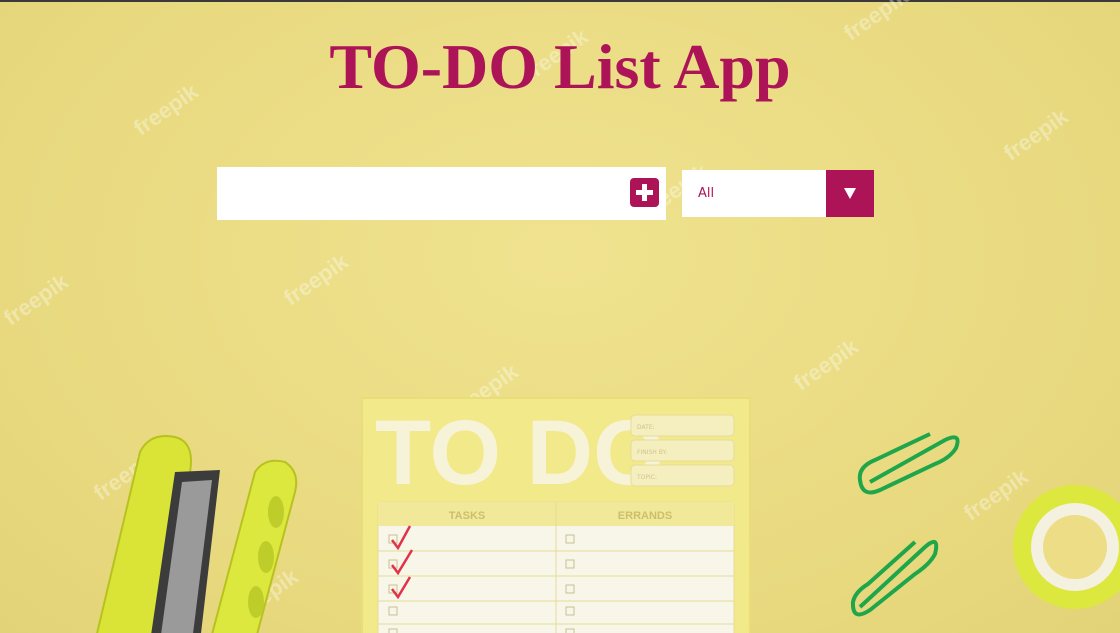 The height and width of the screenshot is (633, 1120). Describe the element at coordinates (706, 193) in the screenshot. I see `filter-select-value: All` at that location.